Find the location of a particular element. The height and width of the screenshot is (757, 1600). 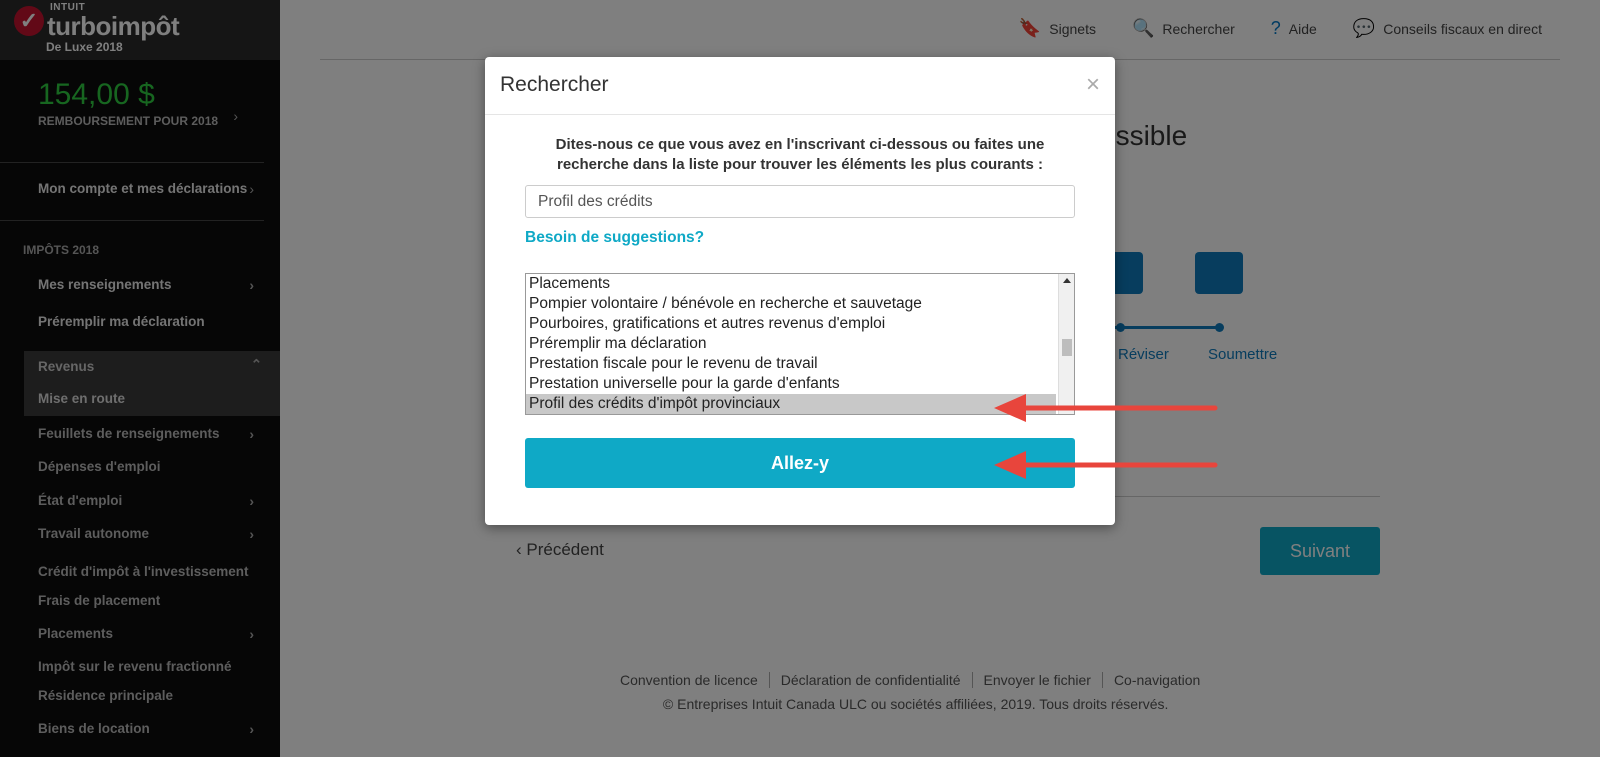

modal-header: Rechercher × is located at coordinates (800, 86).